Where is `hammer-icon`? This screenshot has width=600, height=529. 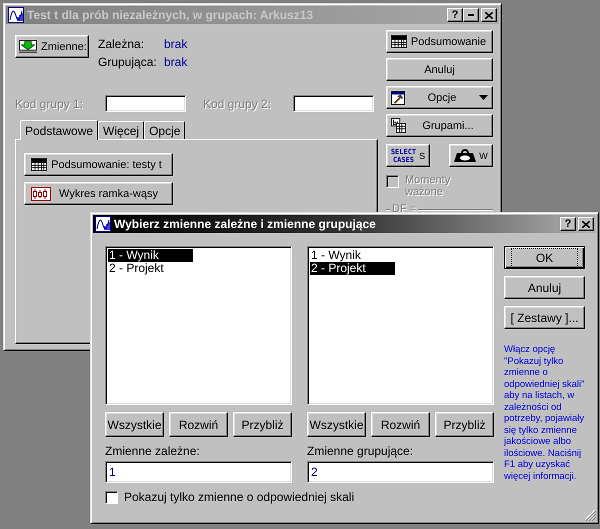 hammer-icon is located at coordinates (398, 97).